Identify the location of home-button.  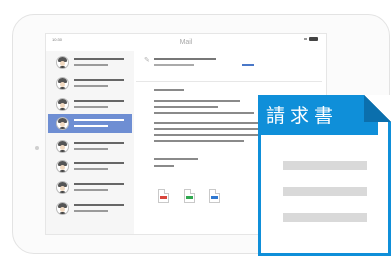
(37, 148).